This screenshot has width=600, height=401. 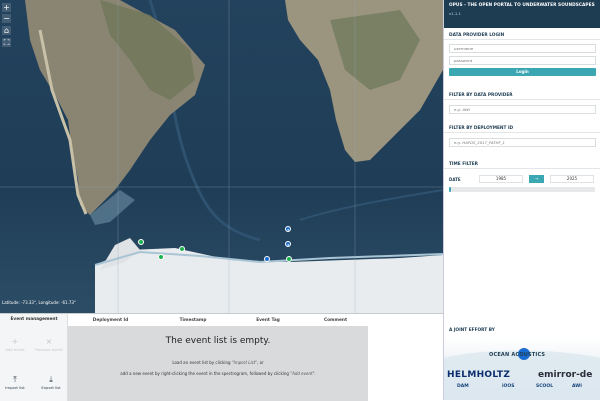 I want to click on logo-backdrop, so click(x=522, y=374).